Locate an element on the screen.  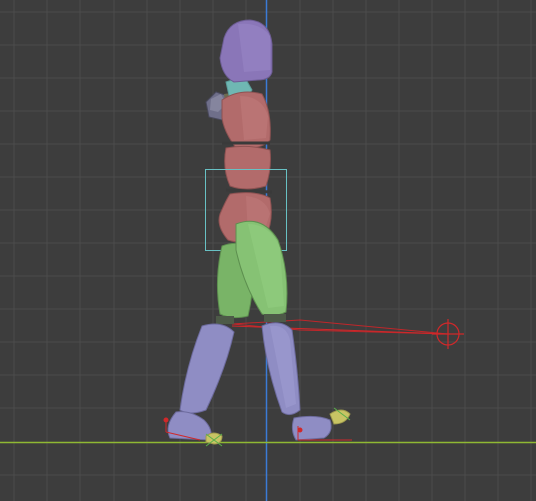
belly is located at coordinates (247, 167).